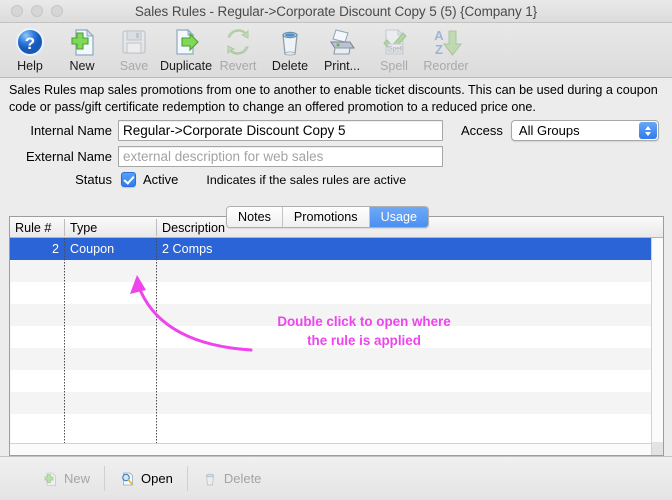  Describe the element at coordinates (161, 179) in the screenshot. I see `status-active-label: Active` at that location.